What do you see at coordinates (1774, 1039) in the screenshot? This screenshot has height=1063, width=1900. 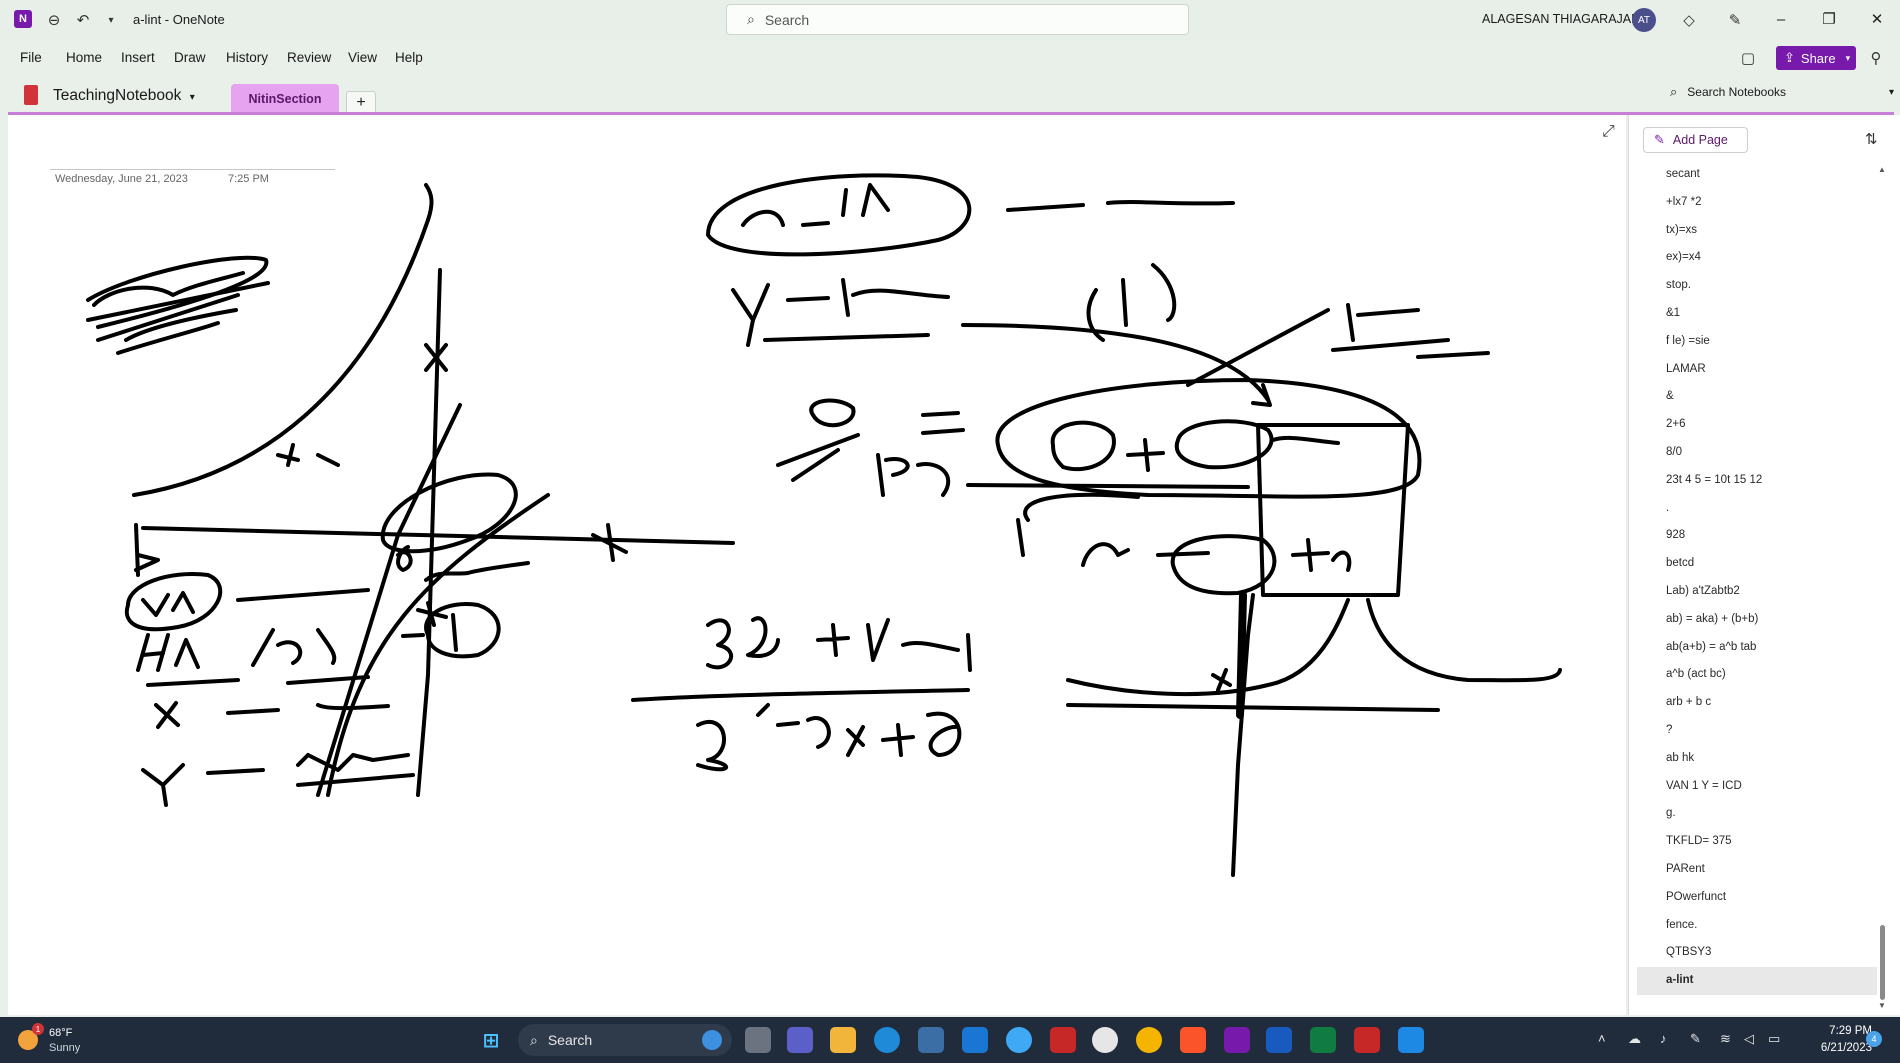 I see `battery-icon: ▭` at bounding box center [1774, 1039].